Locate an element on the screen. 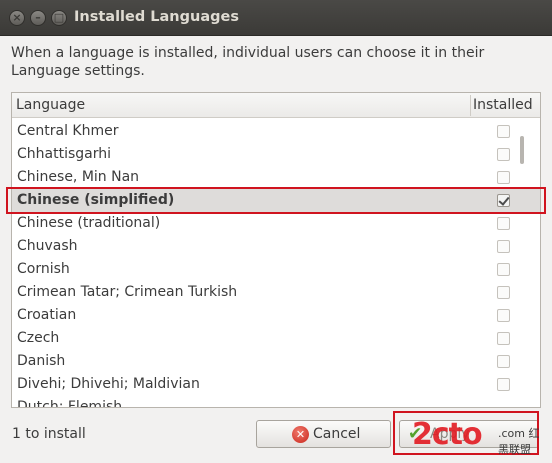 Image resolution: width=552 pixels, height=463 pixels. language-row: Czech is located at coordinates (276, 338).